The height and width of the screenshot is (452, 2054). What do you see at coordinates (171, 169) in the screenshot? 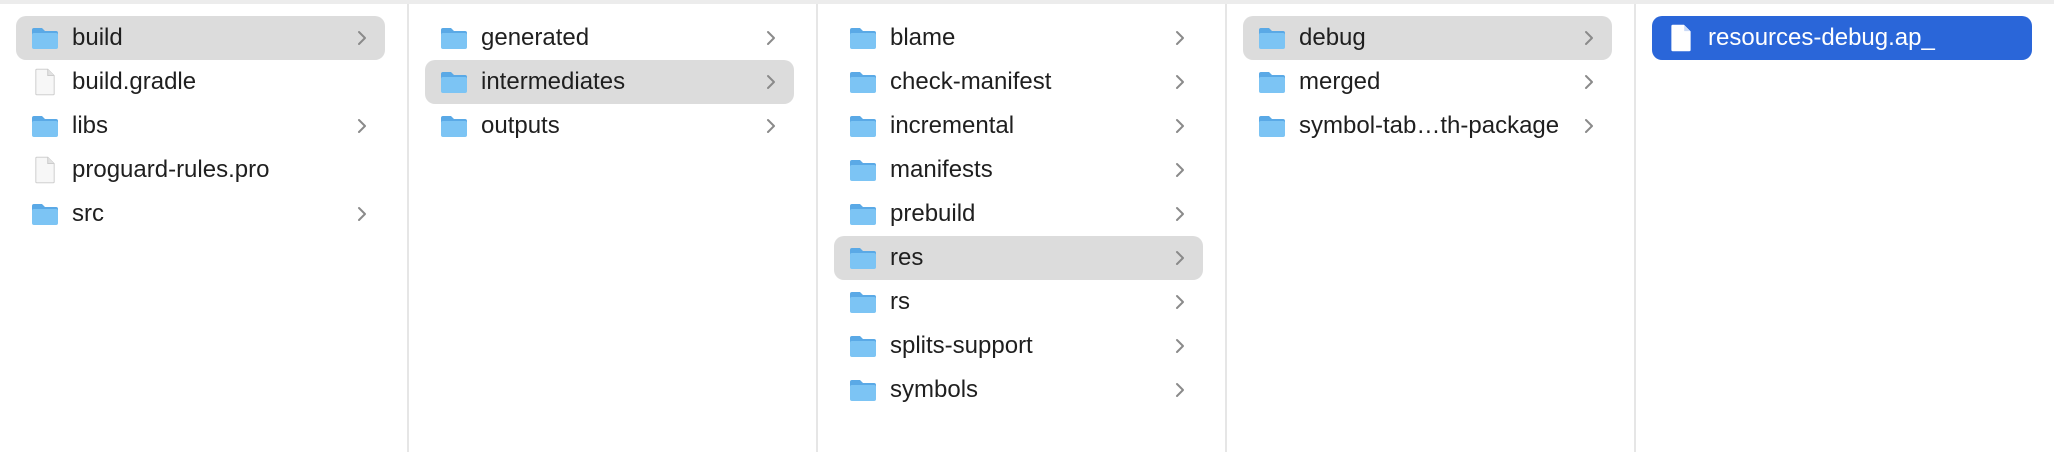
I see `item-label: proguard-rules.pro` at bounding box center [171, 169].